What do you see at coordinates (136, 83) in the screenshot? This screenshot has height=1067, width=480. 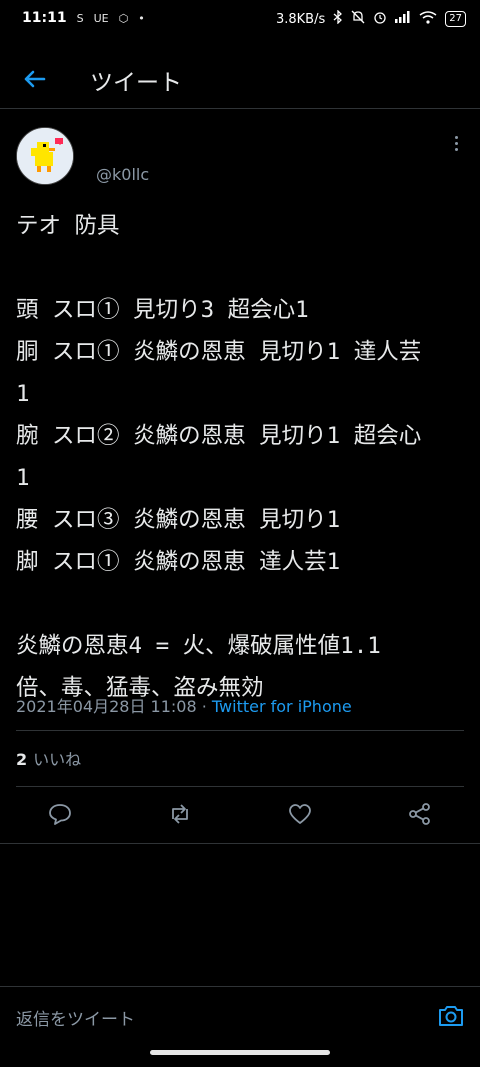 I see `page-title: ツイート` at bounding box center [136, 83].